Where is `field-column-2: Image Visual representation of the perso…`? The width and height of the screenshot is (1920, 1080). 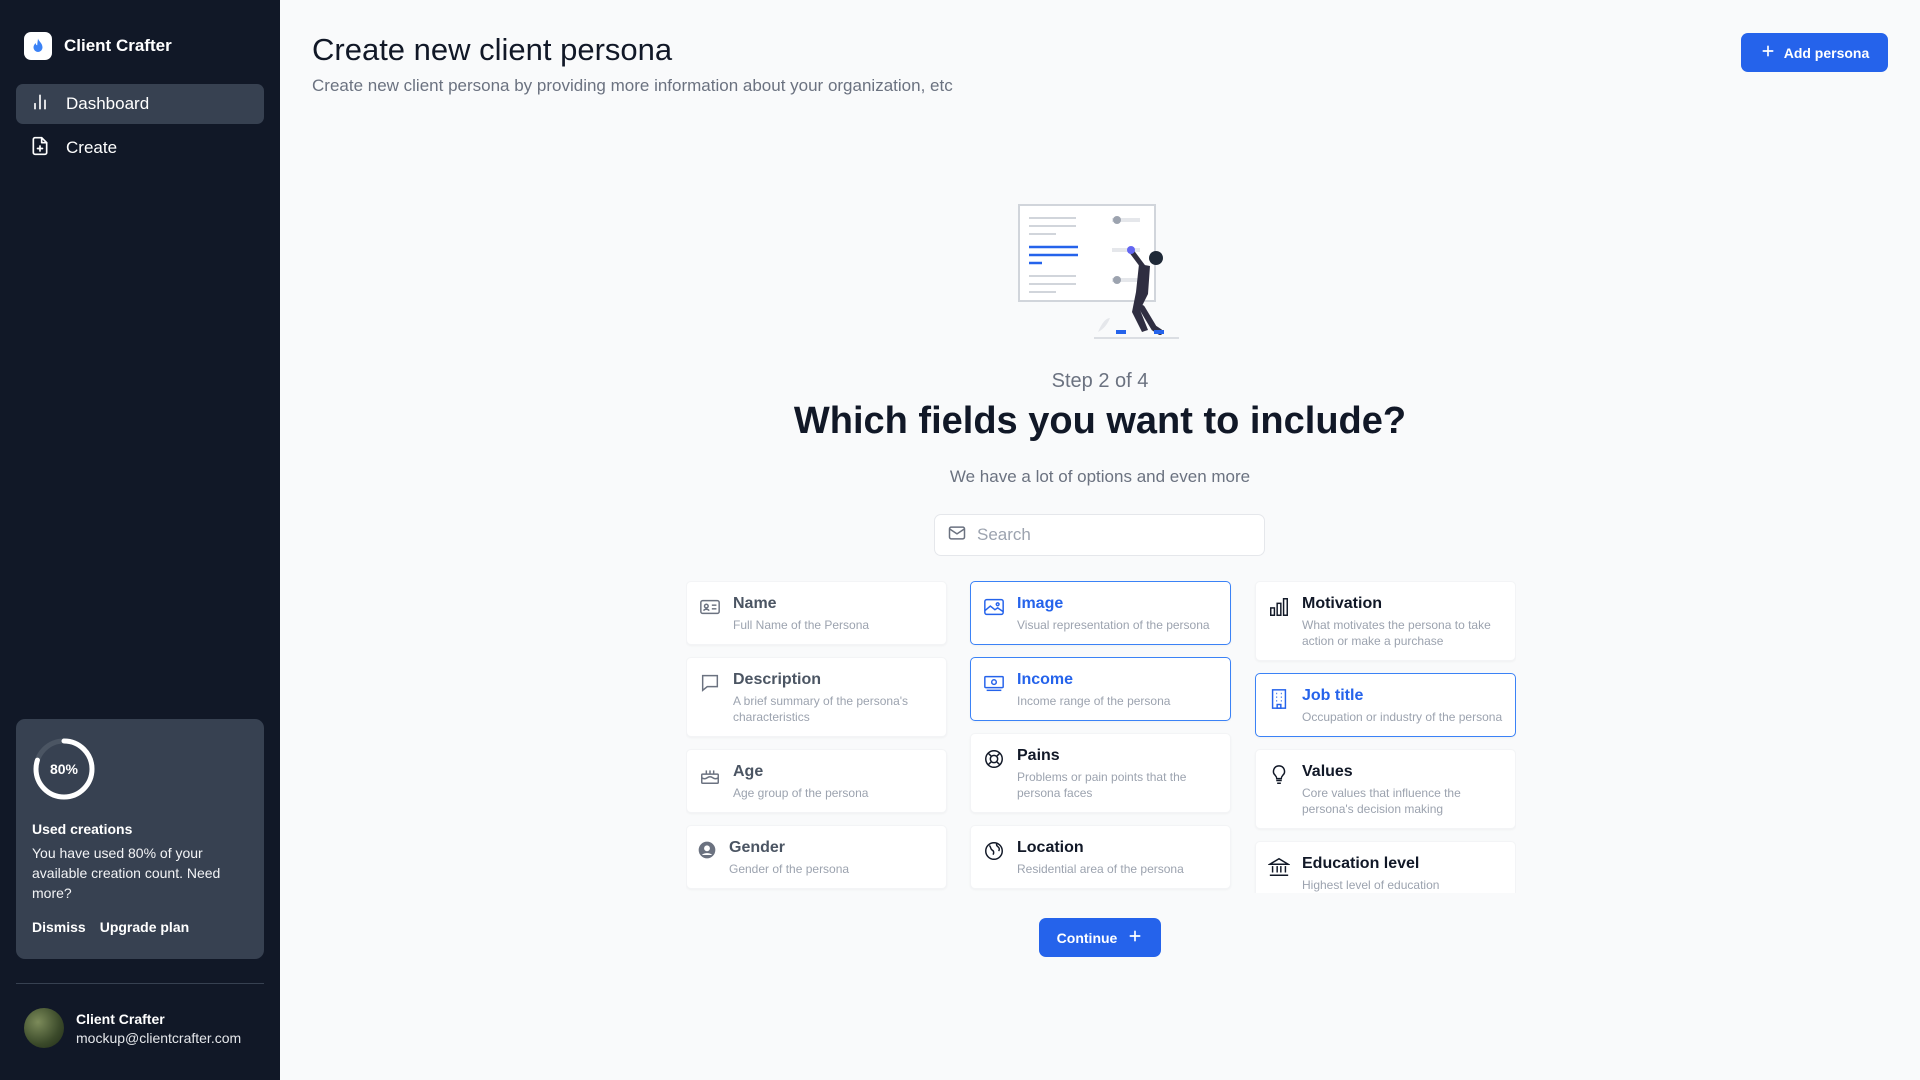
field-column-2: Image Visual representation of the perso… is located at coordinates (1100, 737).